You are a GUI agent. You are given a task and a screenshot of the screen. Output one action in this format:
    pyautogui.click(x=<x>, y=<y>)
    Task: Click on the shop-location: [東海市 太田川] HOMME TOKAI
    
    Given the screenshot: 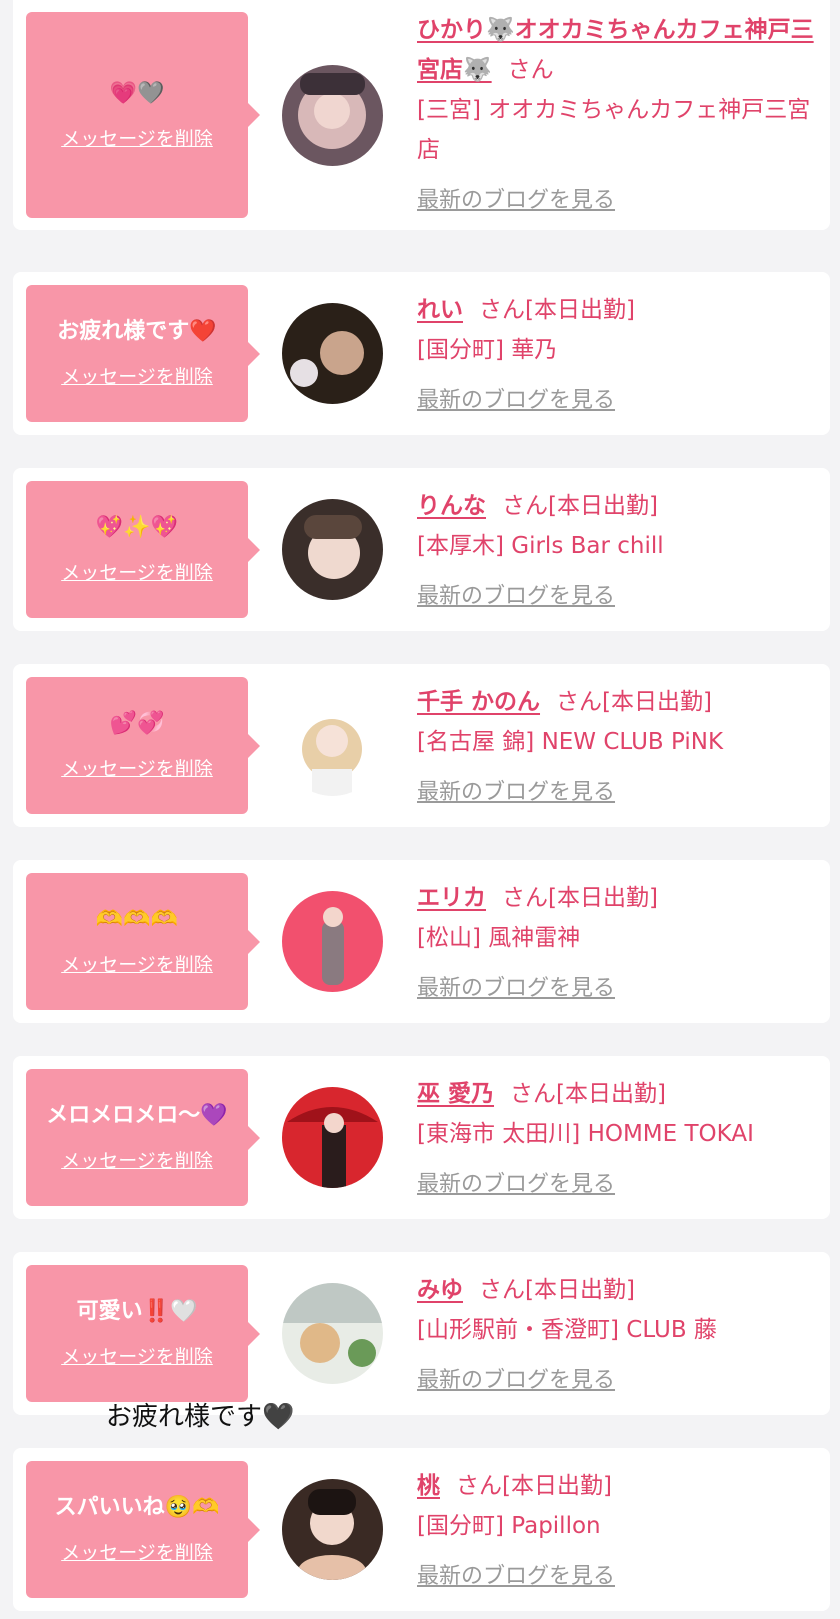 What is the action you would take?
    pyautogui.click(x=585, y=1134)
    